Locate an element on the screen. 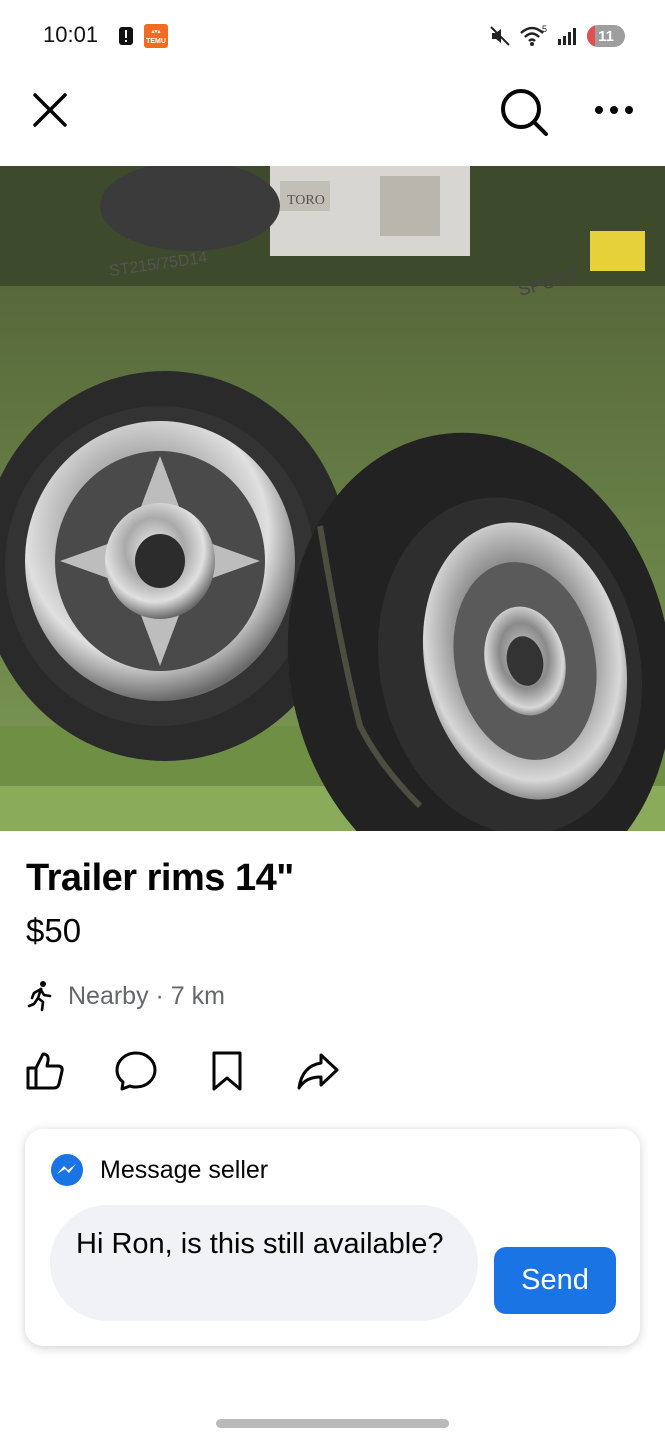 The height and width of the screenshot is (1440, 665). action-row is located at coordinates (204, 1071).